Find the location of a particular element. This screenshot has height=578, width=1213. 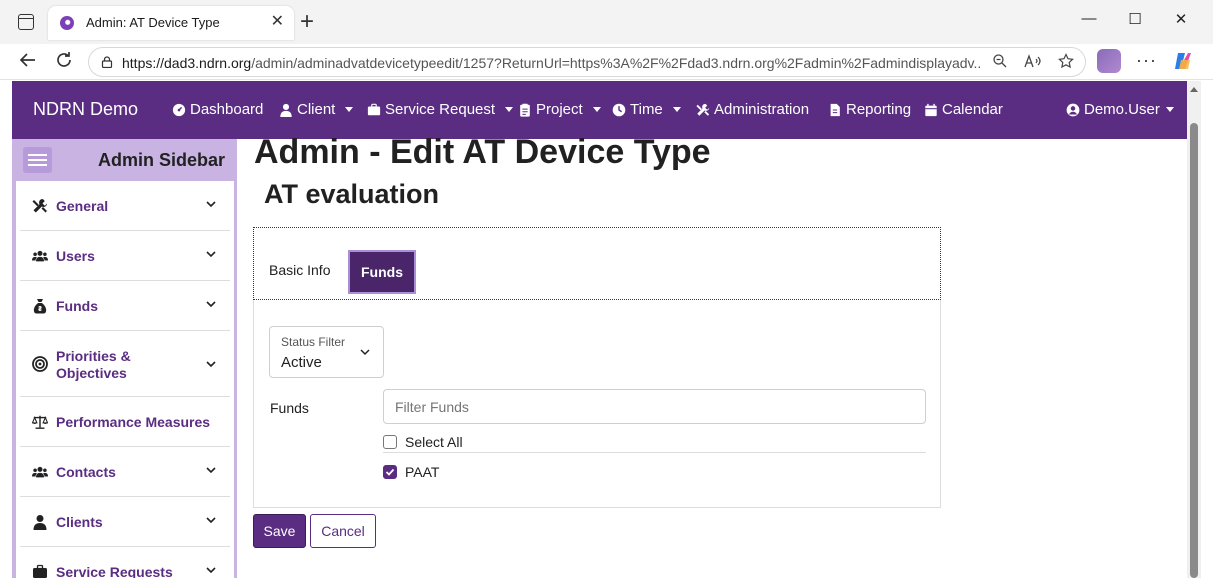

nav-service-request: Service Request is located at coordinates (440, 109).